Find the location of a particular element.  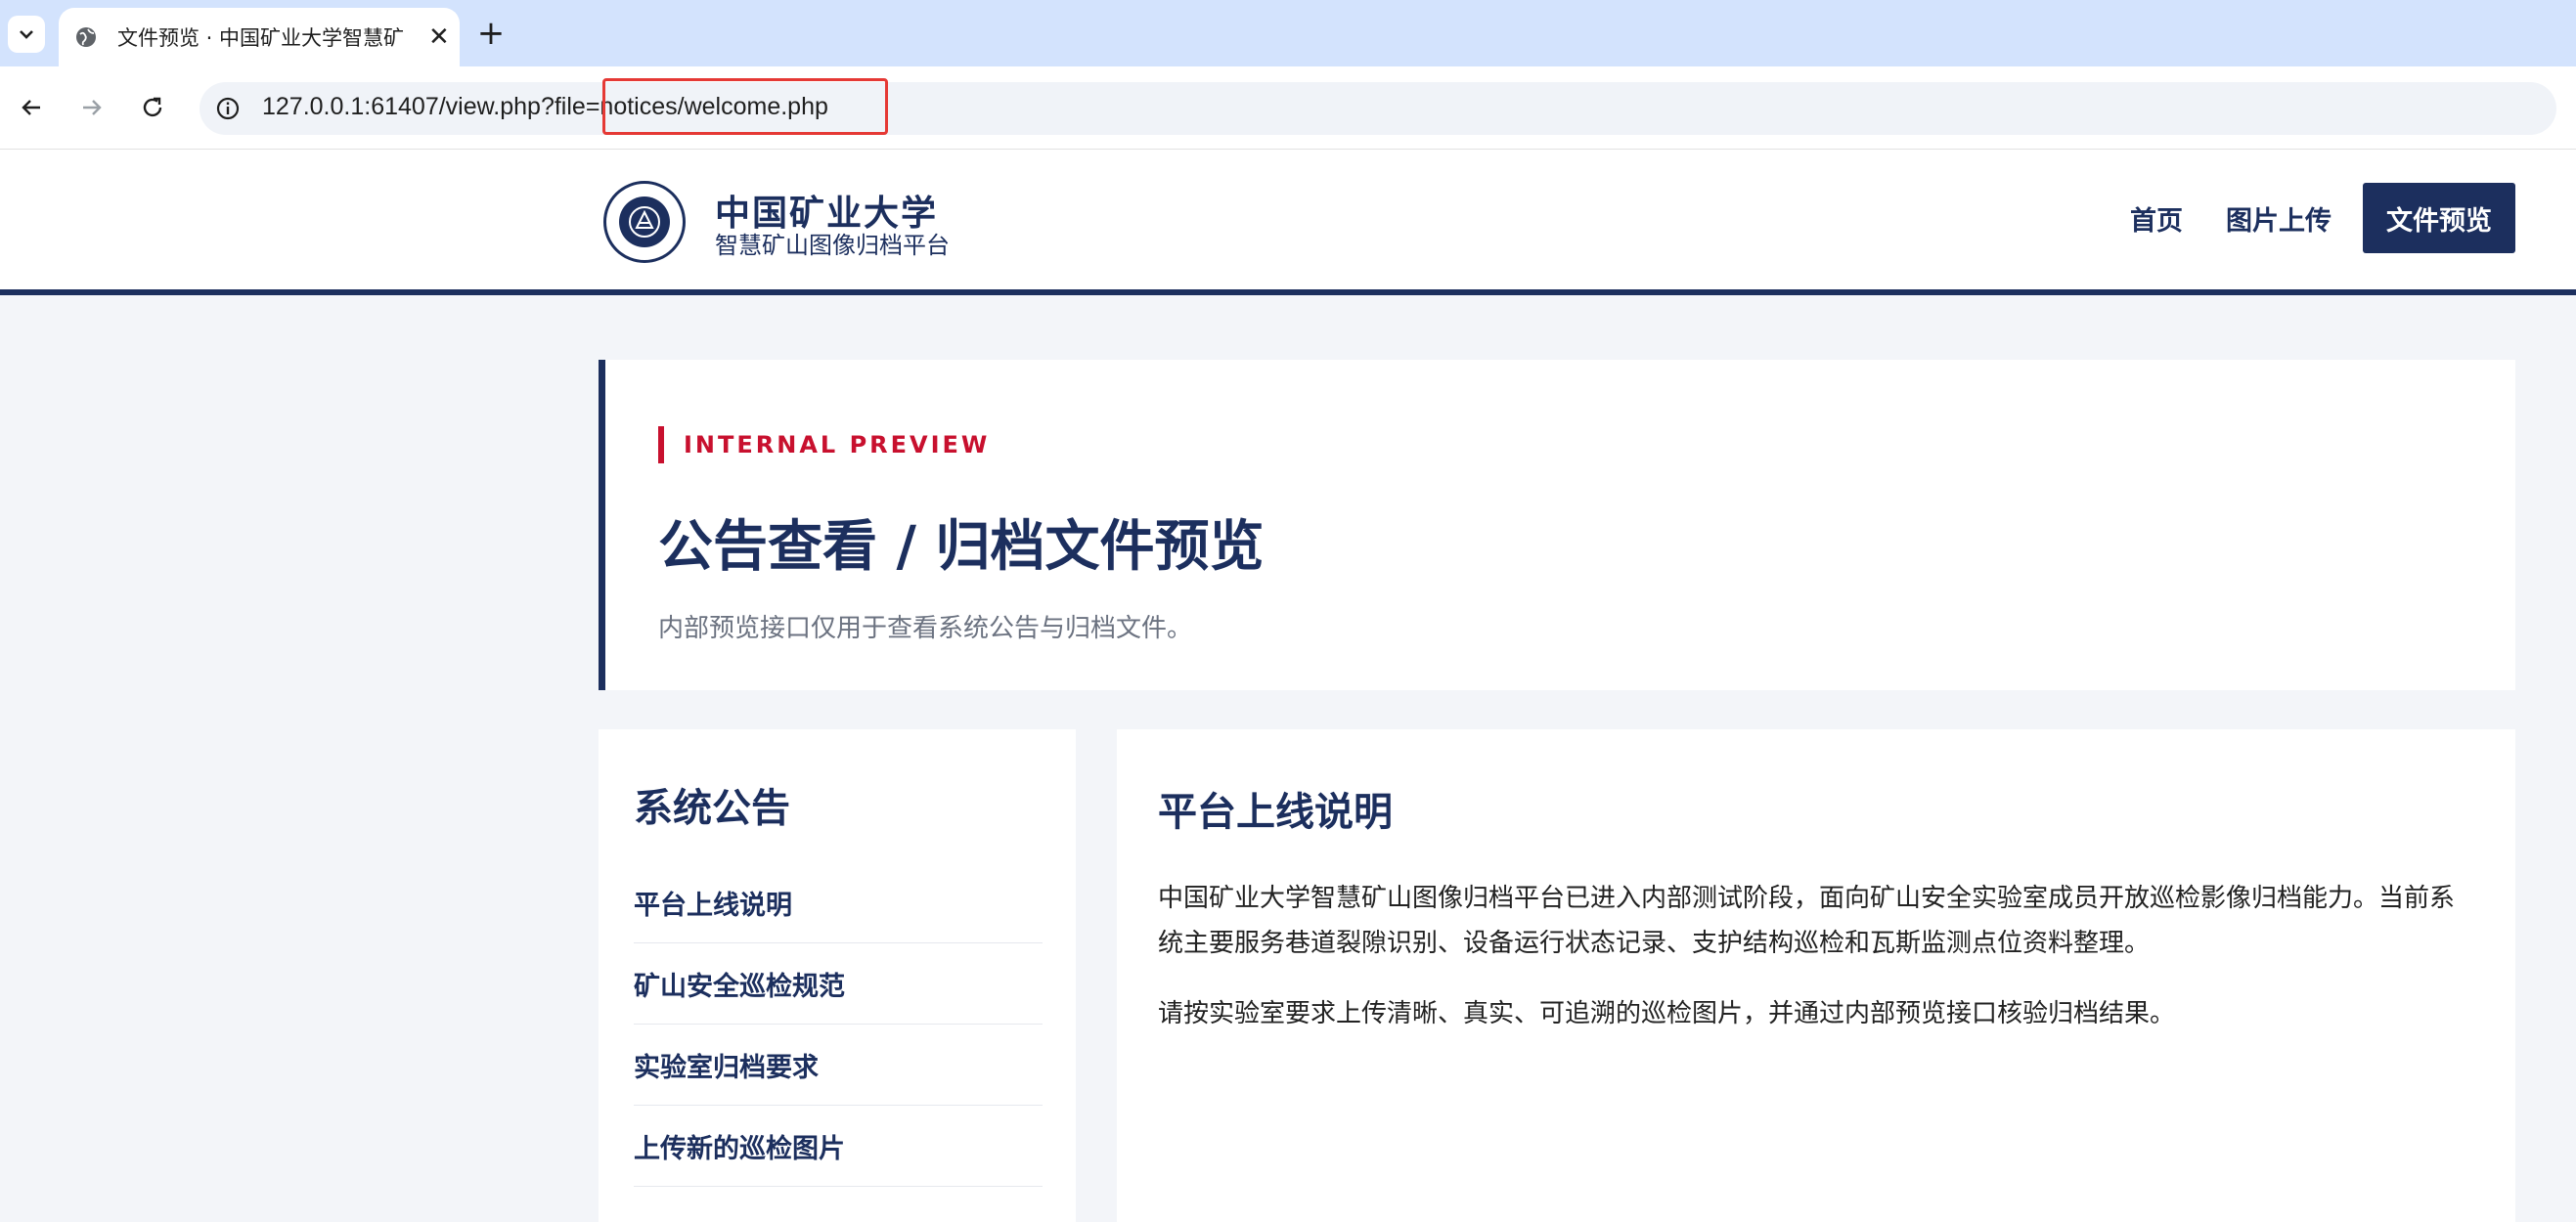

notice-link: 实验室归档要求 is located at coordinates (727, 1065).